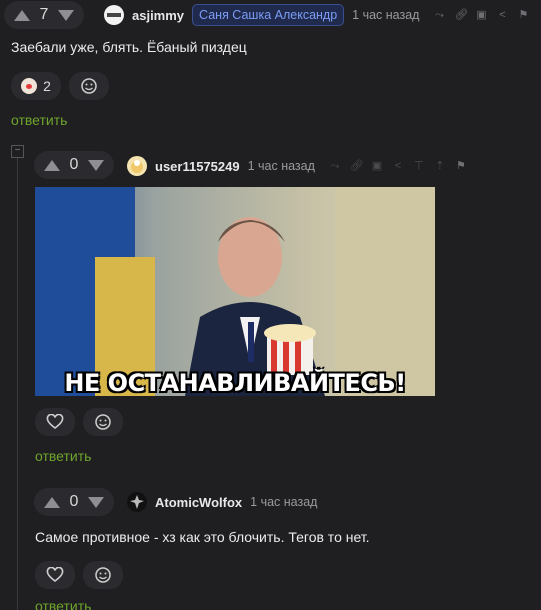  What do you see at coordinates (47, 86) in the screenshot?
I see `reaction-count: 2` at bounding box center [47, 86].